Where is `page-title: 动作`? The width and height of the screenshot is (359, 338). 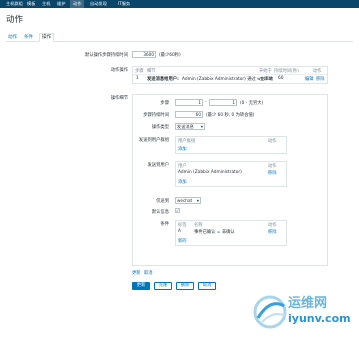 page-title: 动作 is located at coordinates (15, 20).